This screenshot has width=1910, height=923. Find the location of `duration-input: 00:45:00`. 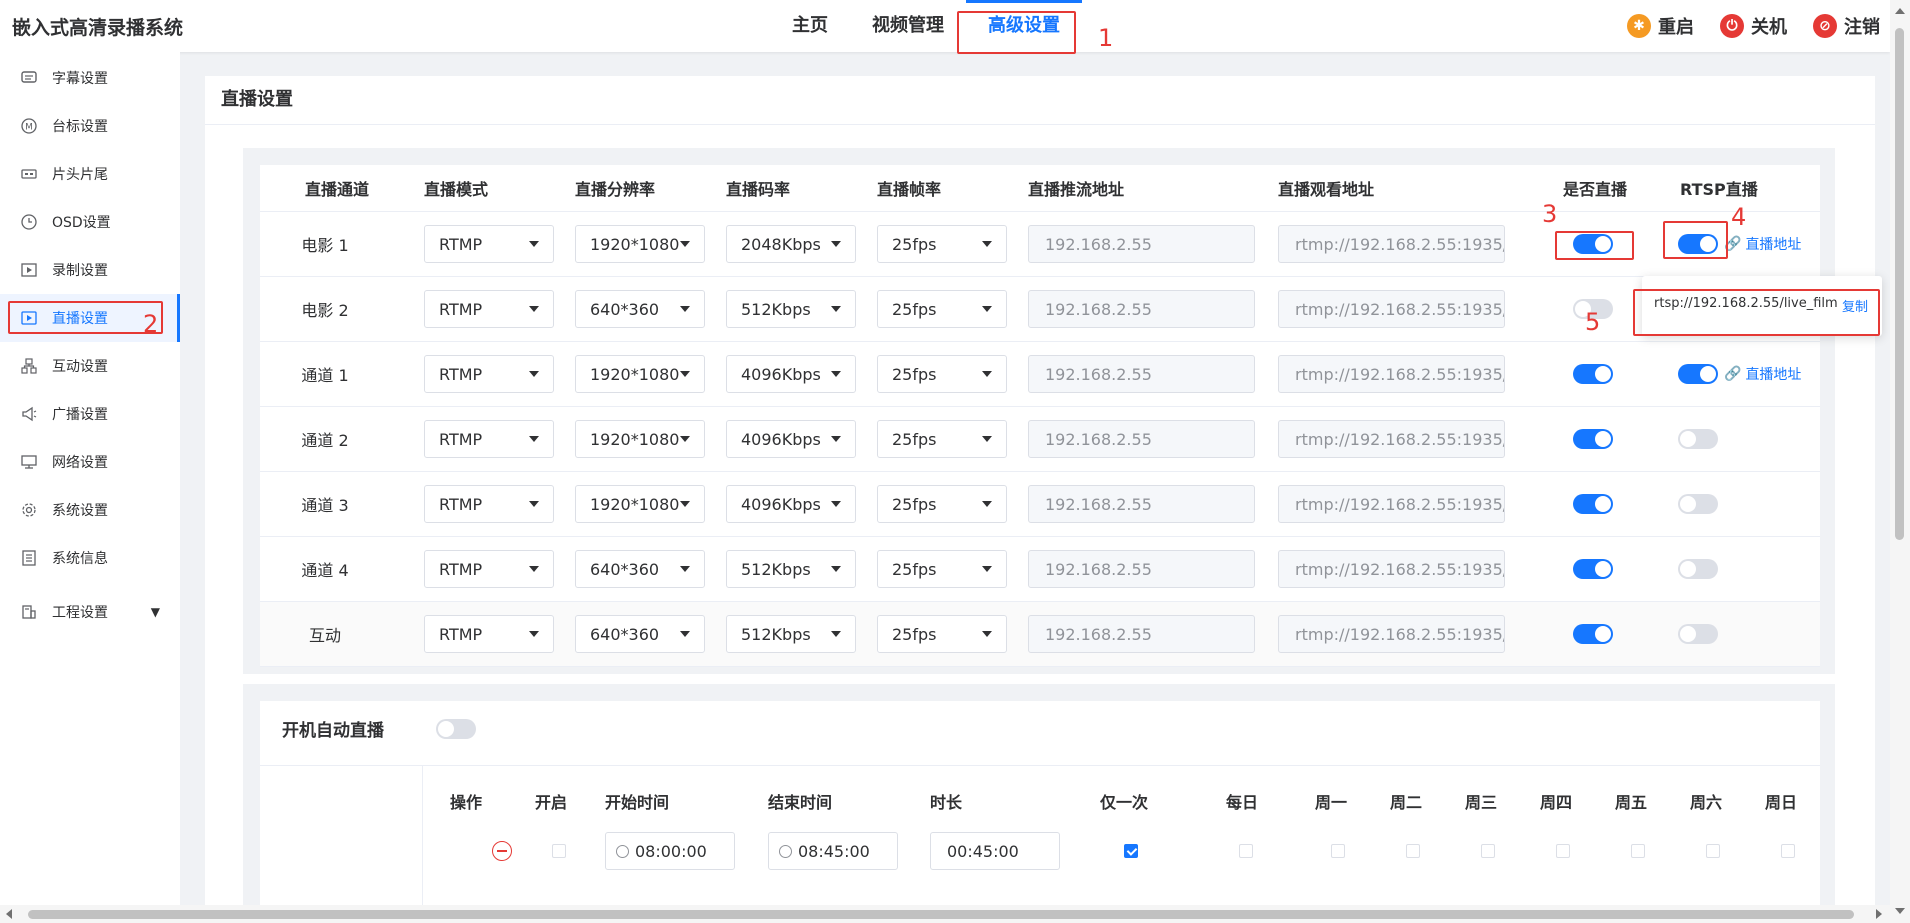

duration-input: 00:45:00 is located at coordinates (995, 851).